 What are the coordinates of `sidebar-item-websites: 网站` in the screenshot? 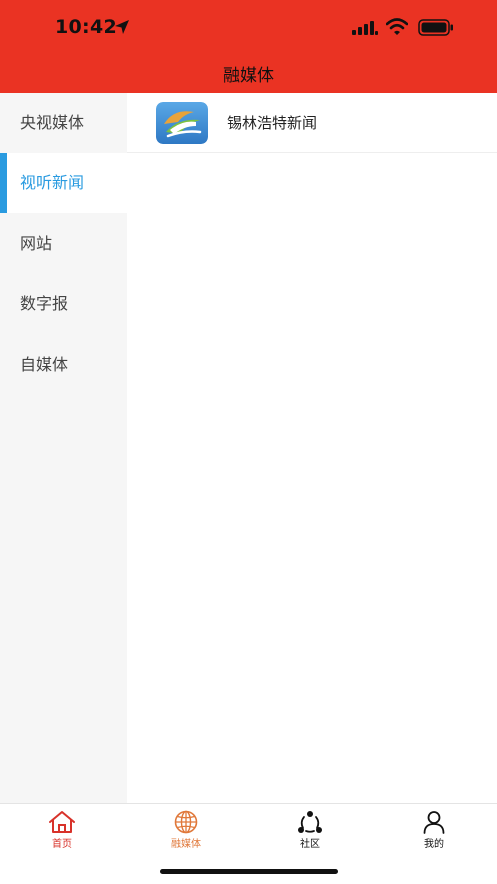 It's located at (63, 244).